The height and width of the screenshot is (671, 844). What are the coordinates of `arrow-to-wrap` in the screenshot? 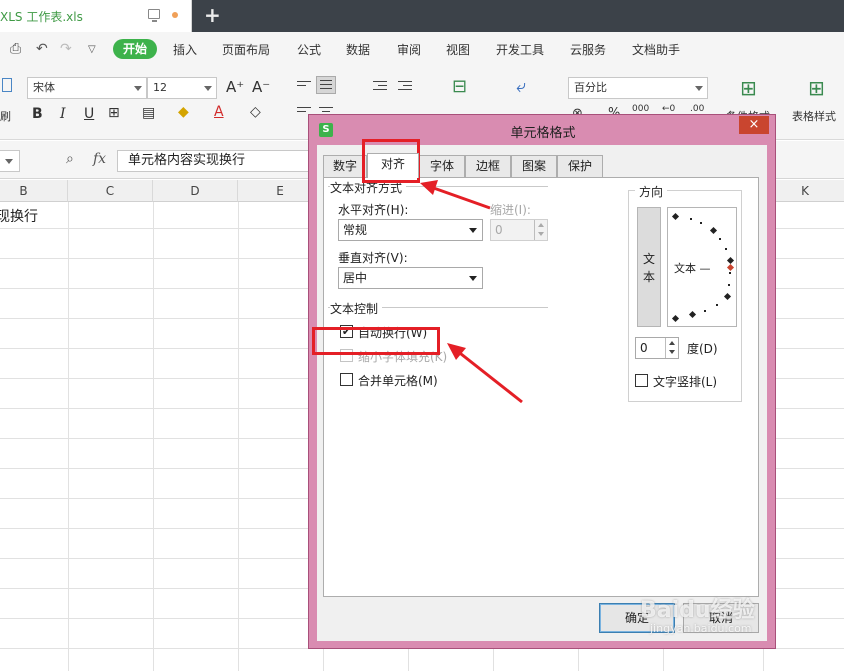 It's located at (489, 376).